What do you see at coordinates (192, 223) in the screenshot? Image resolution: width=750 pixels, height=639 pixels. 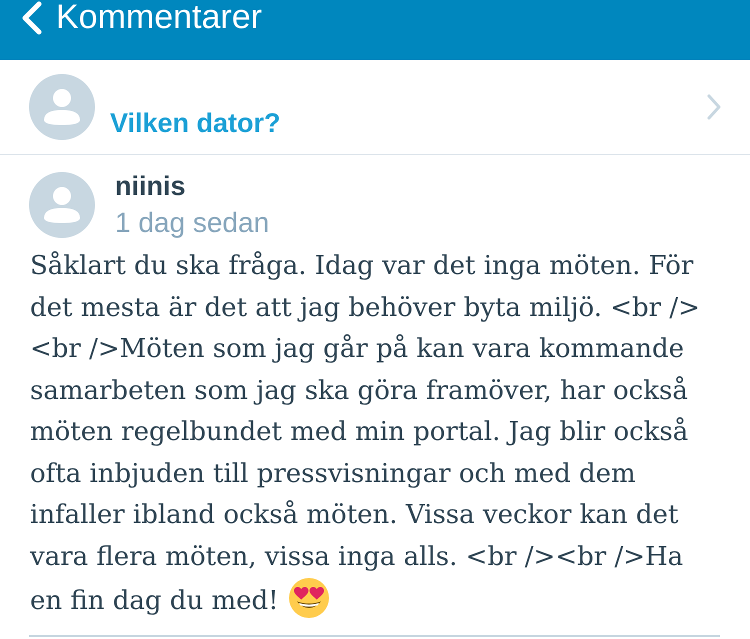 I see `comment-time: 1 dag sedan` at bounding box center [192, 223].